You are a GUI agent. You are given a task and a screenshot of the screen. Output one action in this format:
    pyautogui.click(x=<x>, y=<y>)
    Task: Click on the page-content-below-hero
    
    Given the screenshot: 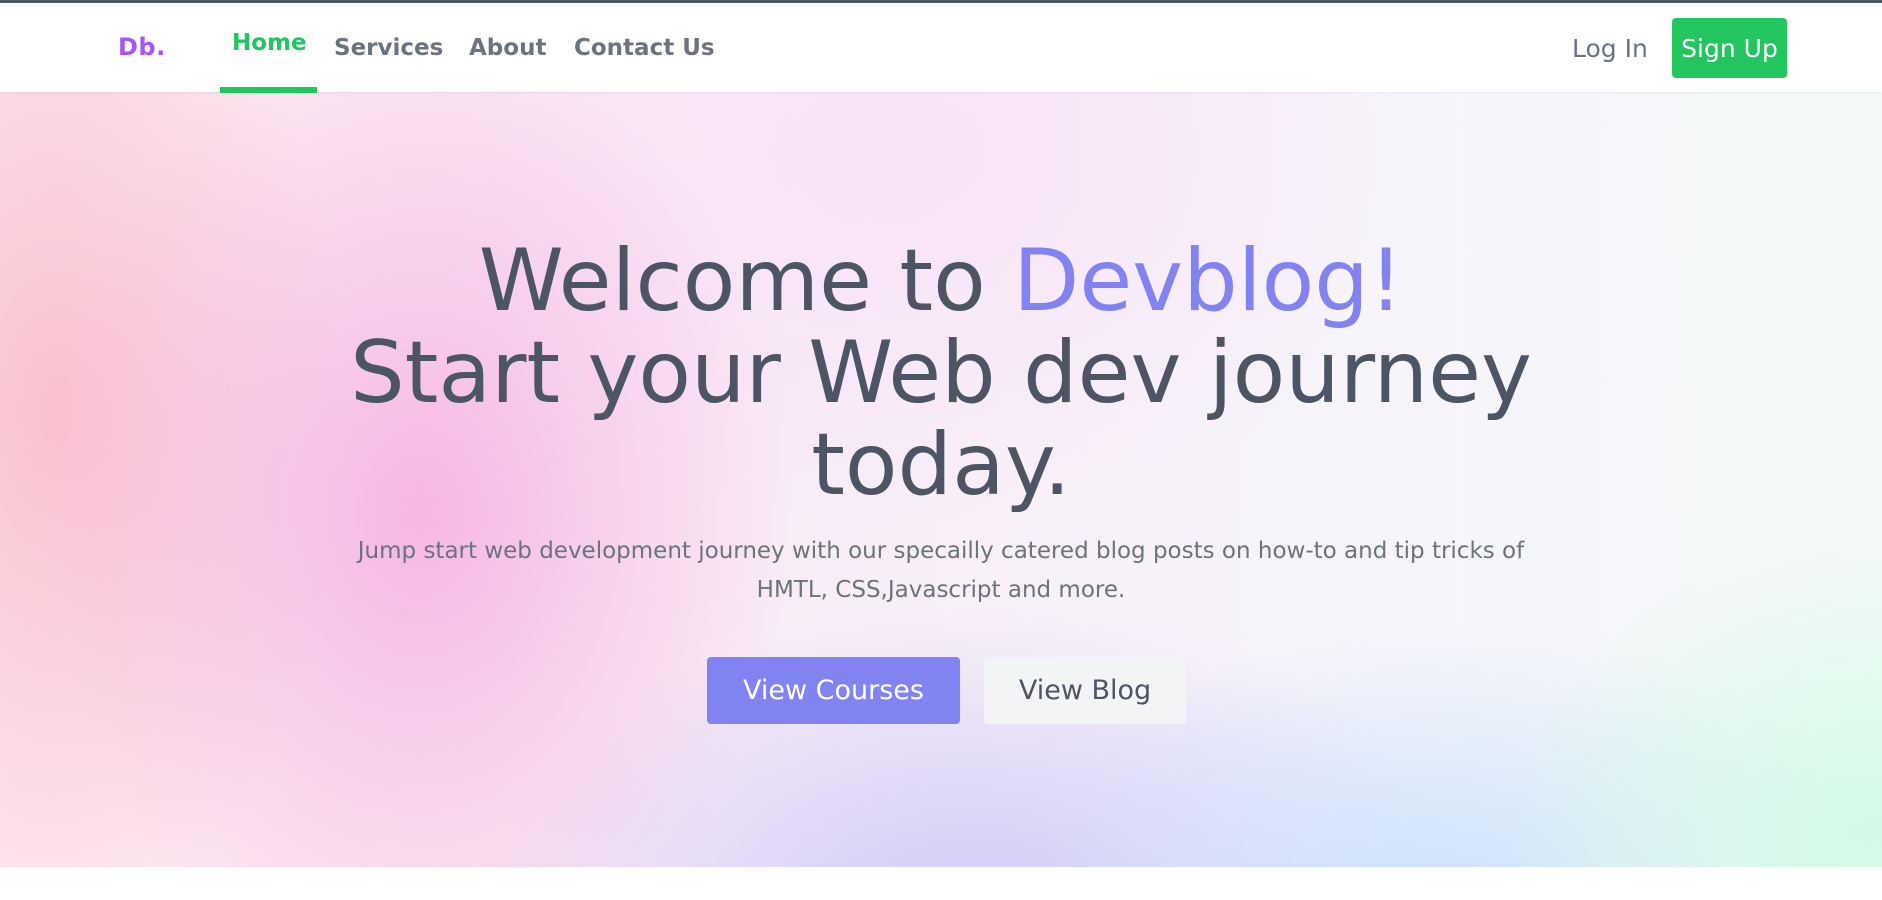 What is the action you would take?
    pyautogui.click(x=941, y=883)
    